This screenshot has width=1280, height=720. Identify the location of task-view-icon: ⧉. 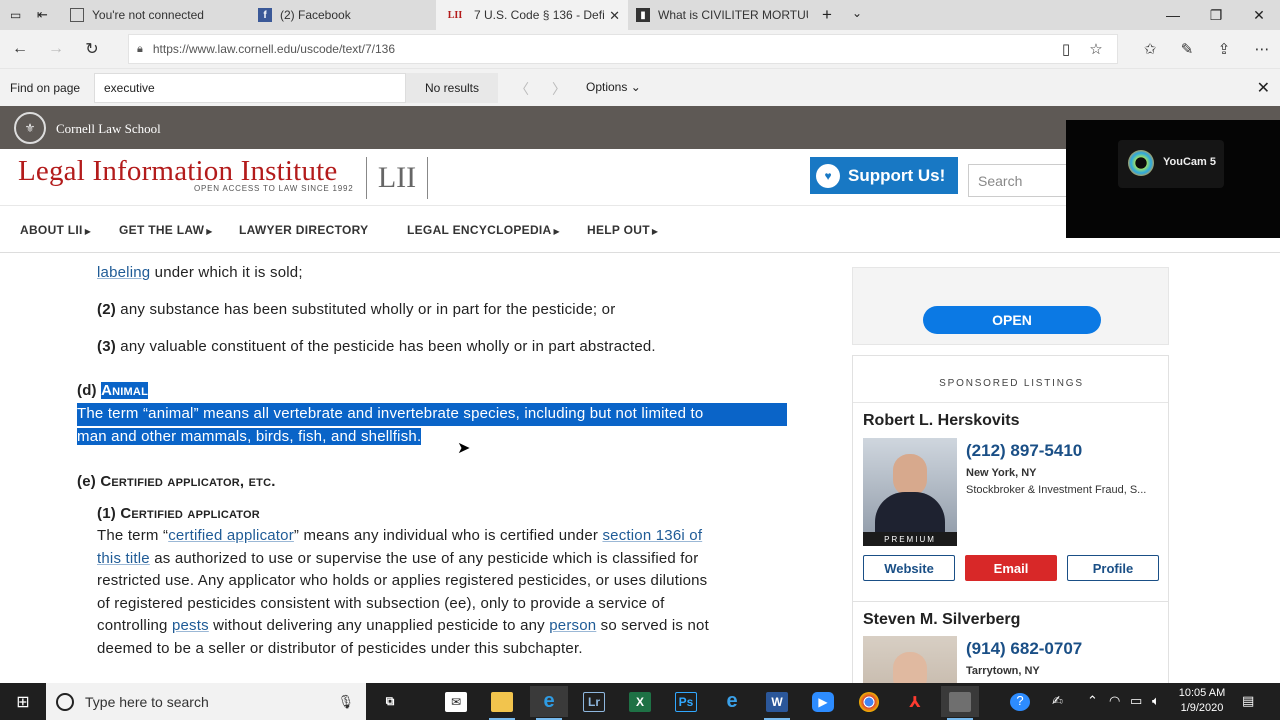
(390, 701).